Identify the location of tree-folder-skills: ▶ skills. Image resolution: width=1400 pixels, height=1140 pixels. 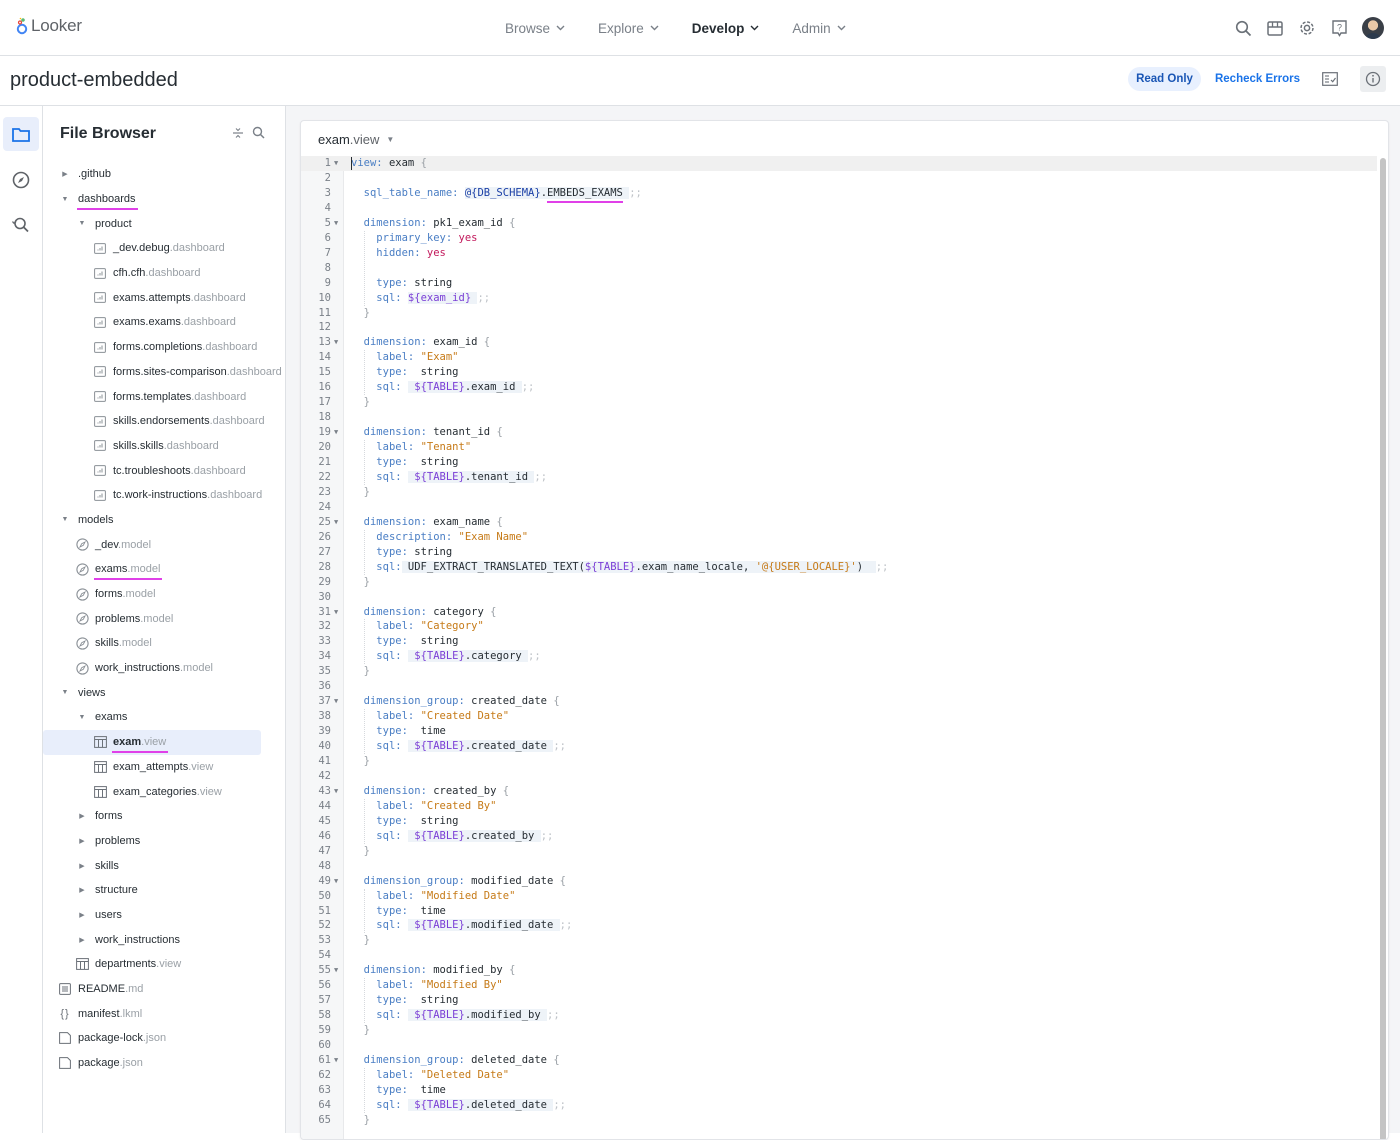
(164, 865).